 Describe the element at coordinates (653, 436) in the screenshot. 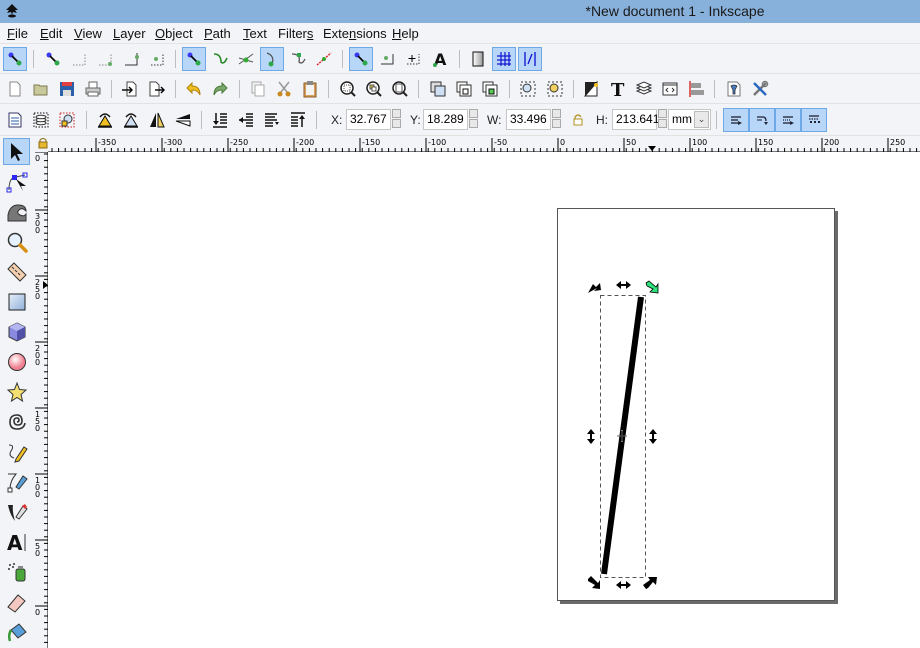

I see `skew-handle-right` at that location.